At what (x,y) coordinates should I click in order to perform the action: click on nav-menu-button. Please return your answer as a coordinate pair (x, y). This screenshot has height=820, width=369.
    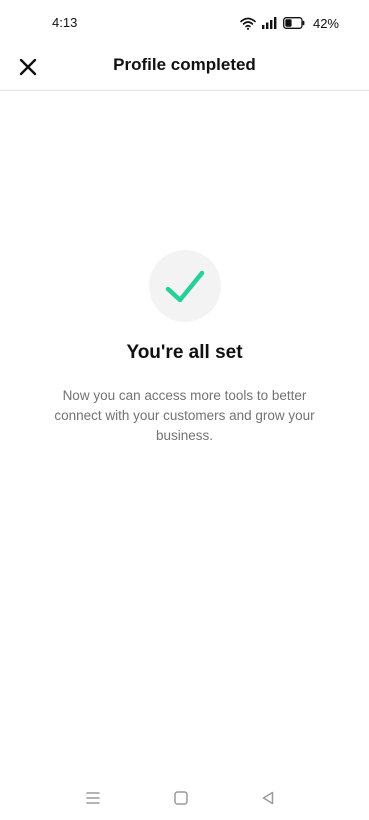
    Looking at the image, I should click on (93, 798).